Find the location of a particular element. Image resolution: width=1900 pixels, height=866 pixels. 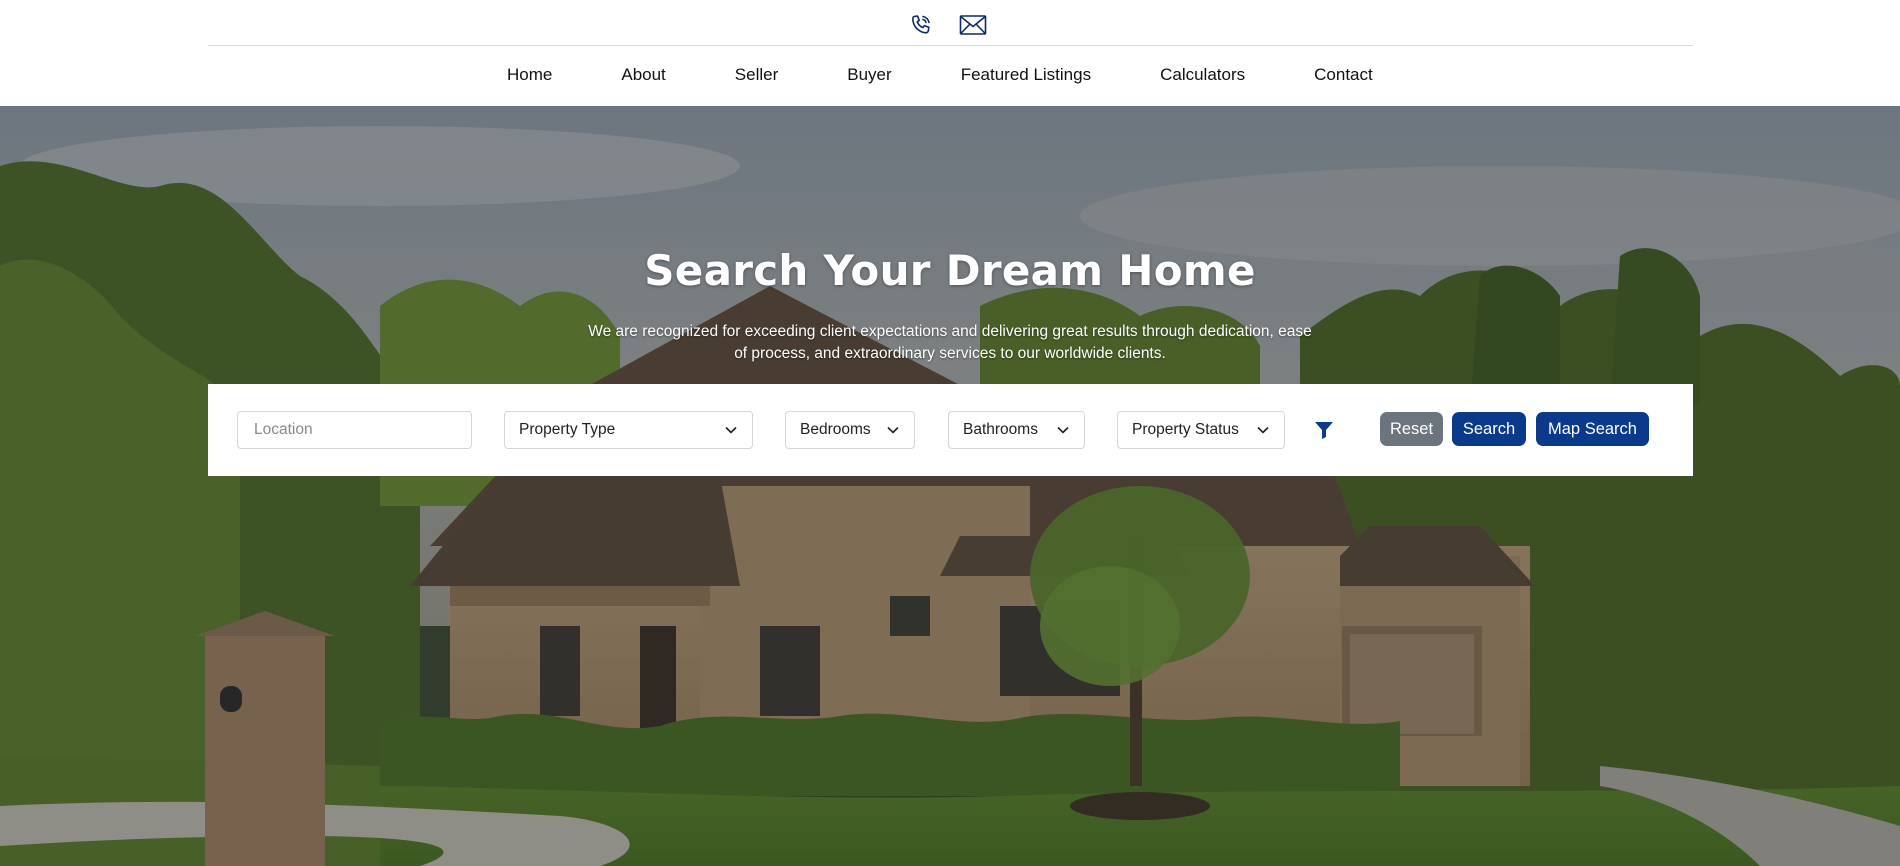

bedrooms-label: Bedrooms is located at coordinates (835, 429).